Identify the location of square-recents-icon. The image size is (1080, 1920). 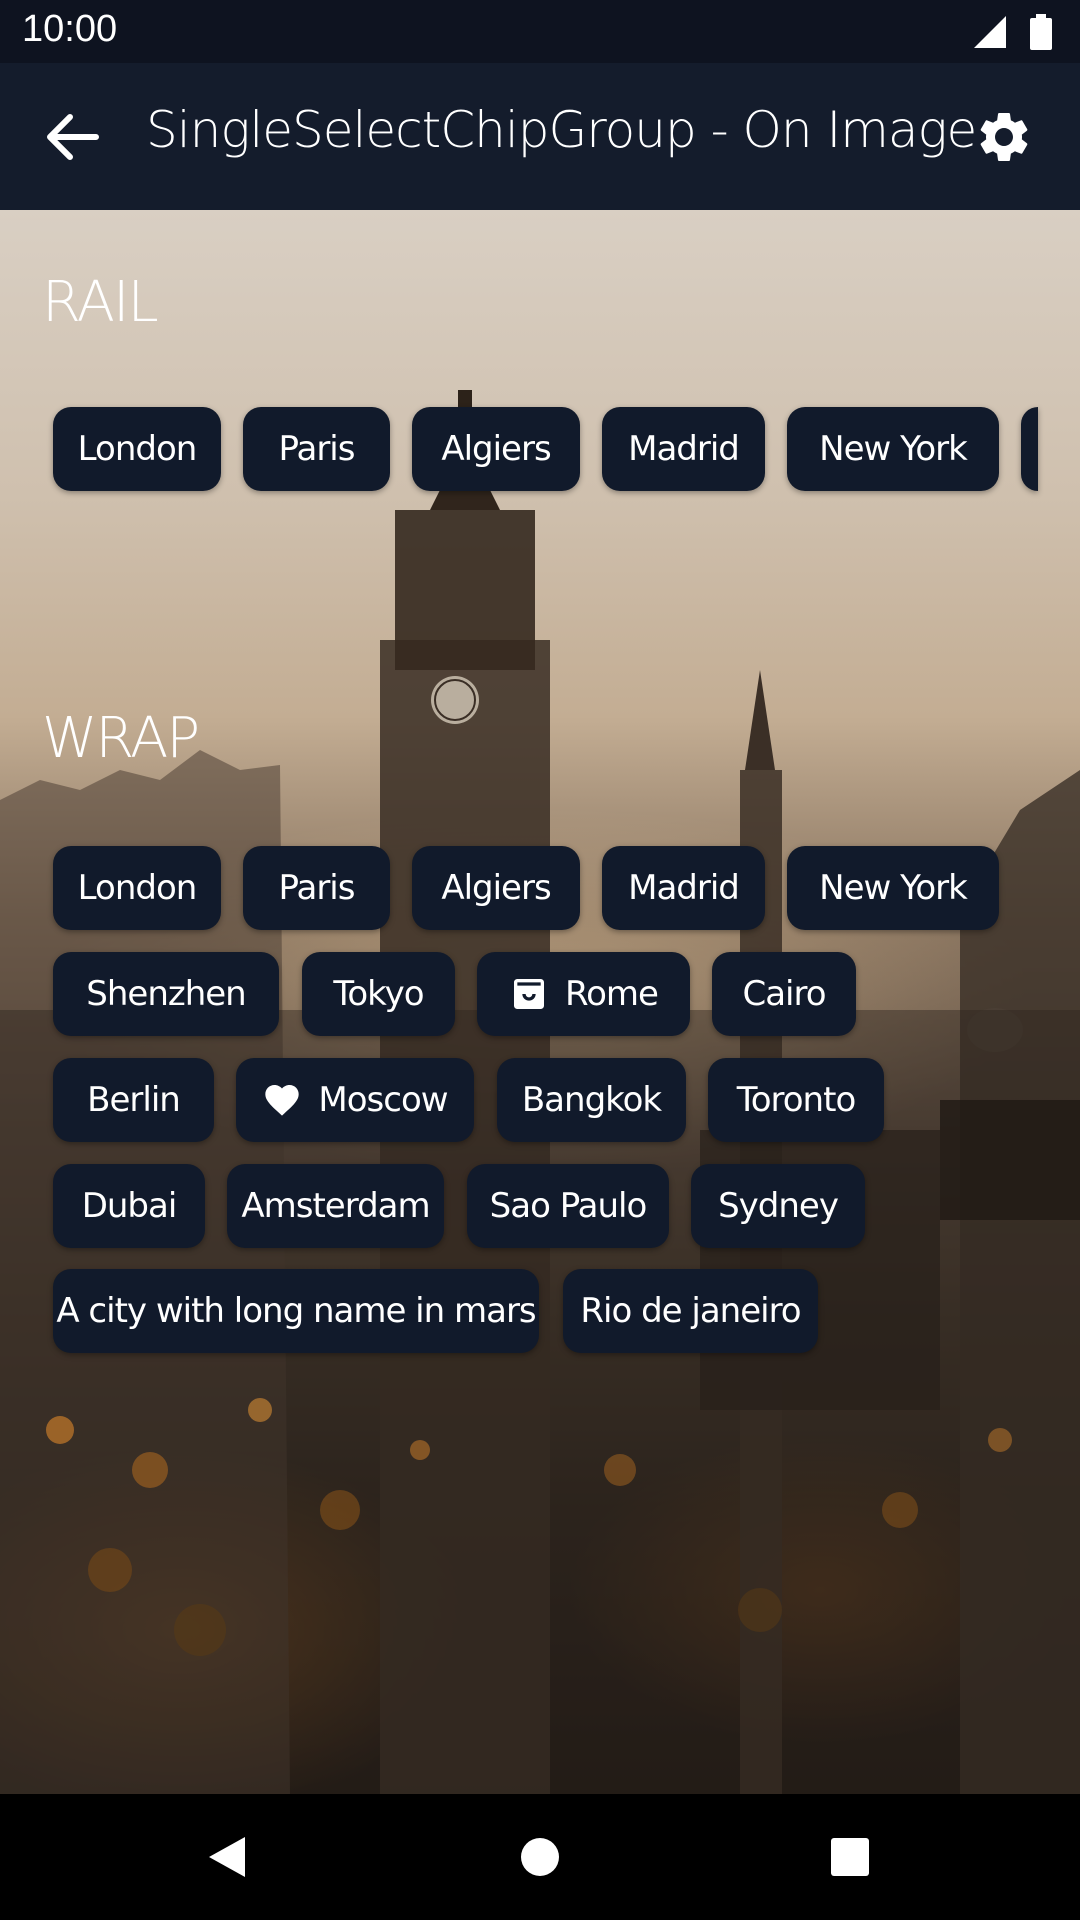
(850, 1857).